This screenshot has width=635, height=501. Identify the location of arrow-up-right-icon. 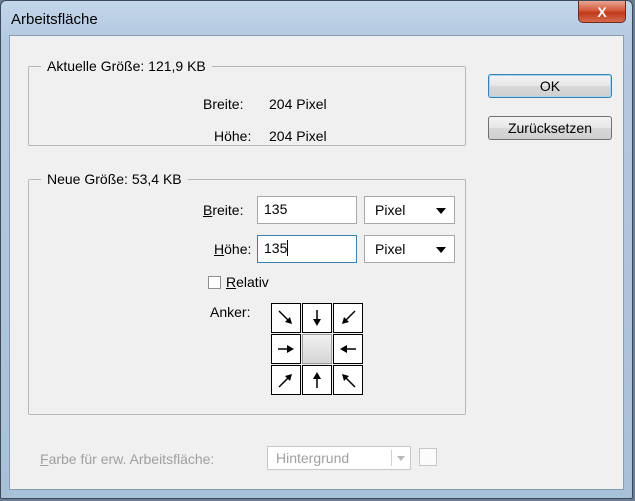
(285, 381).